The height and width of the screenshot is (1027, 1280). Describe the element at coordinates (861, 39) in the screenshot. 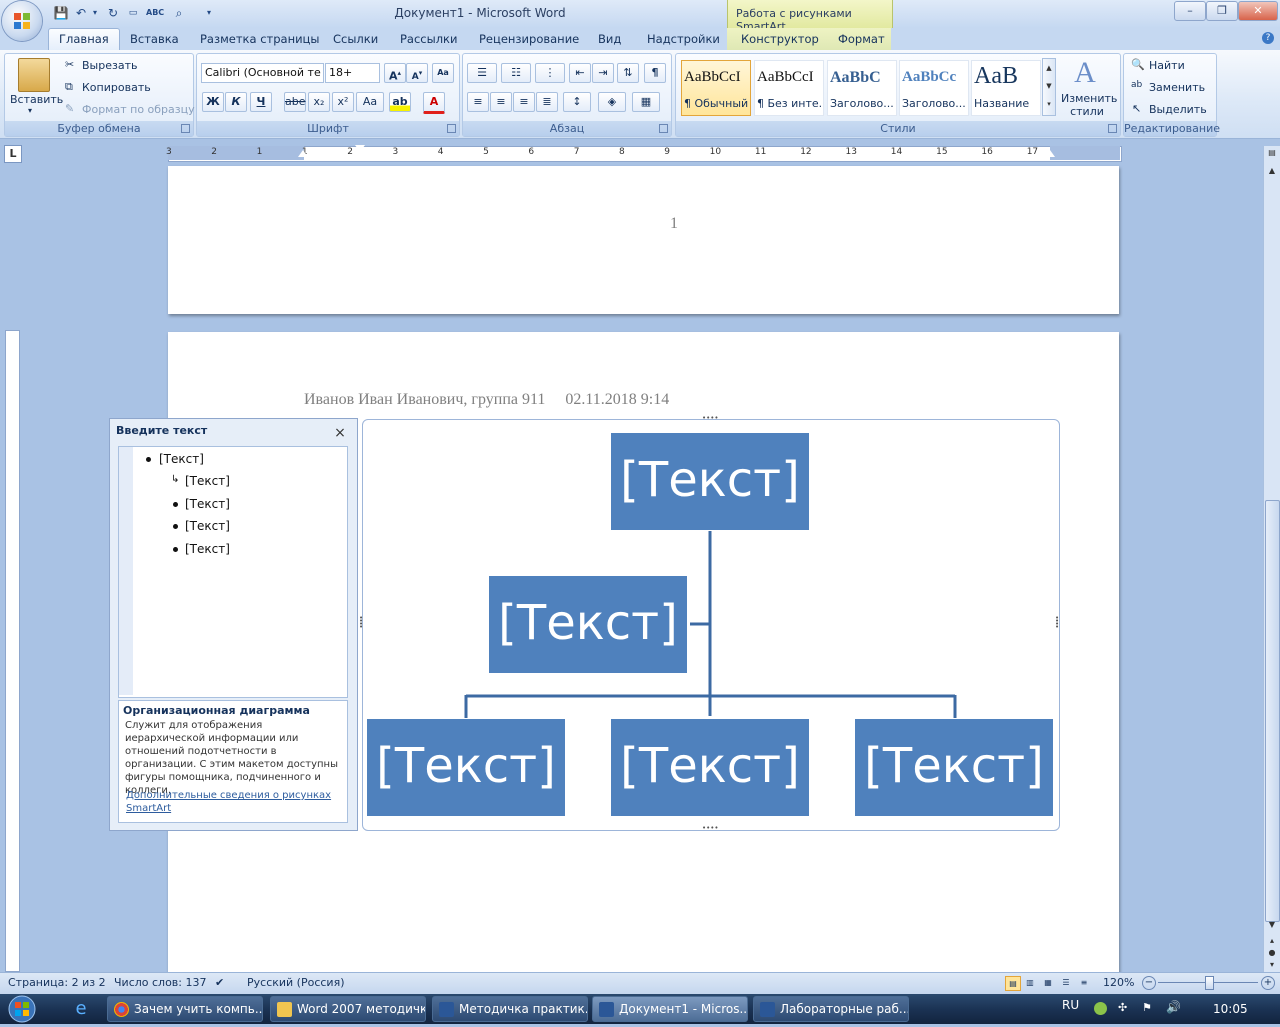

I see `tab-format: Формат` at that location.